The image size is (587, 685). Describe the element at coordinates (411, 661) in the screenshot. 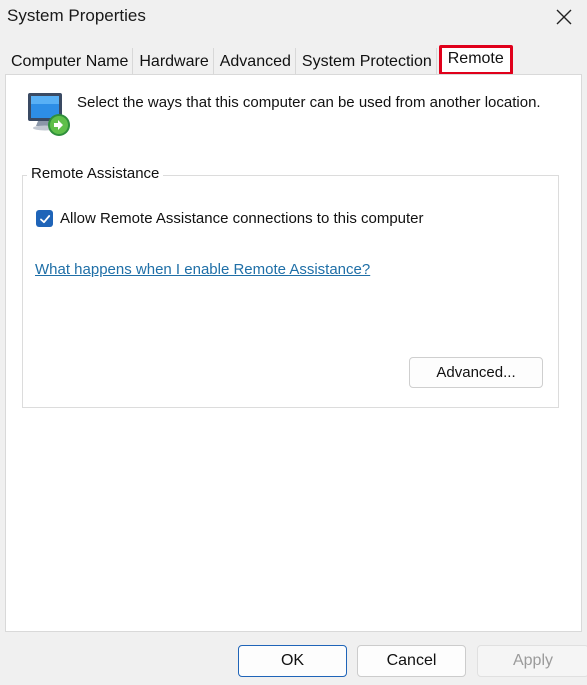

I see `cancel-button: Cancel` at that location.